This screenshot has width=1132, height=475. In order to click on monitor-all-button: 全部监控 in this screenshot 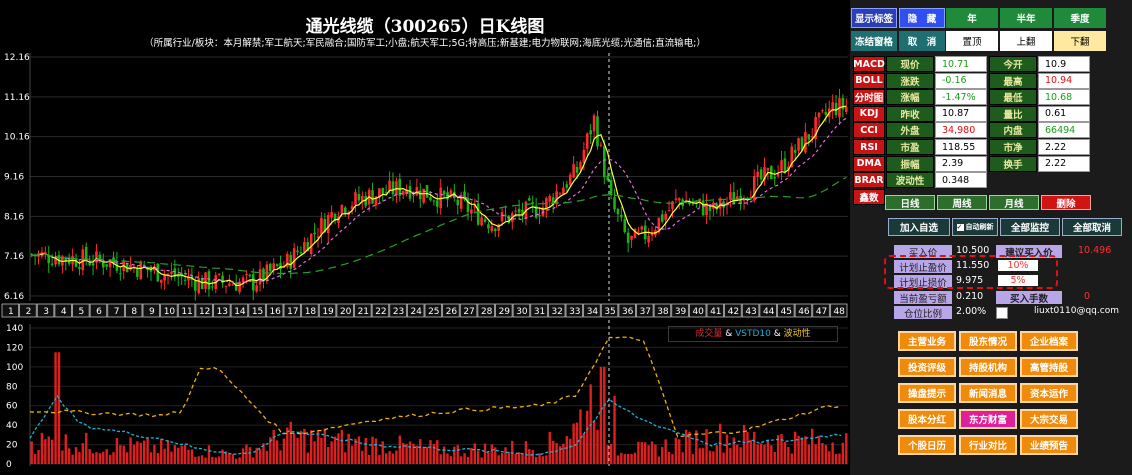, I will do `click(1030, 227)`.